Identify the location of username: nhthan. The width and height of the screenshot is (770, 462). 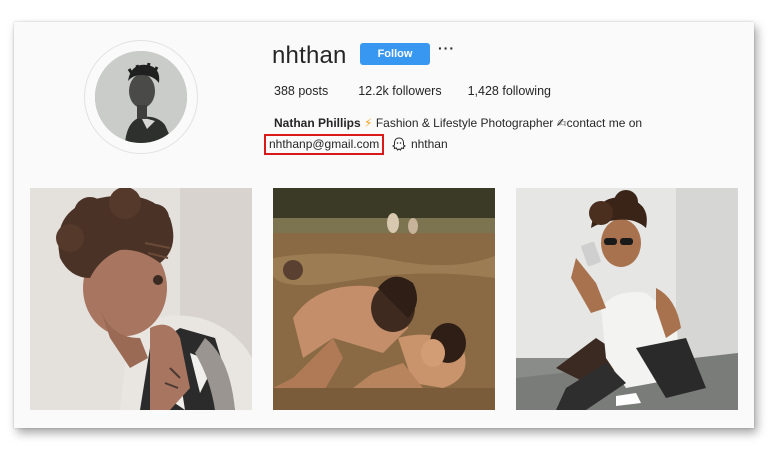
(309, 55).